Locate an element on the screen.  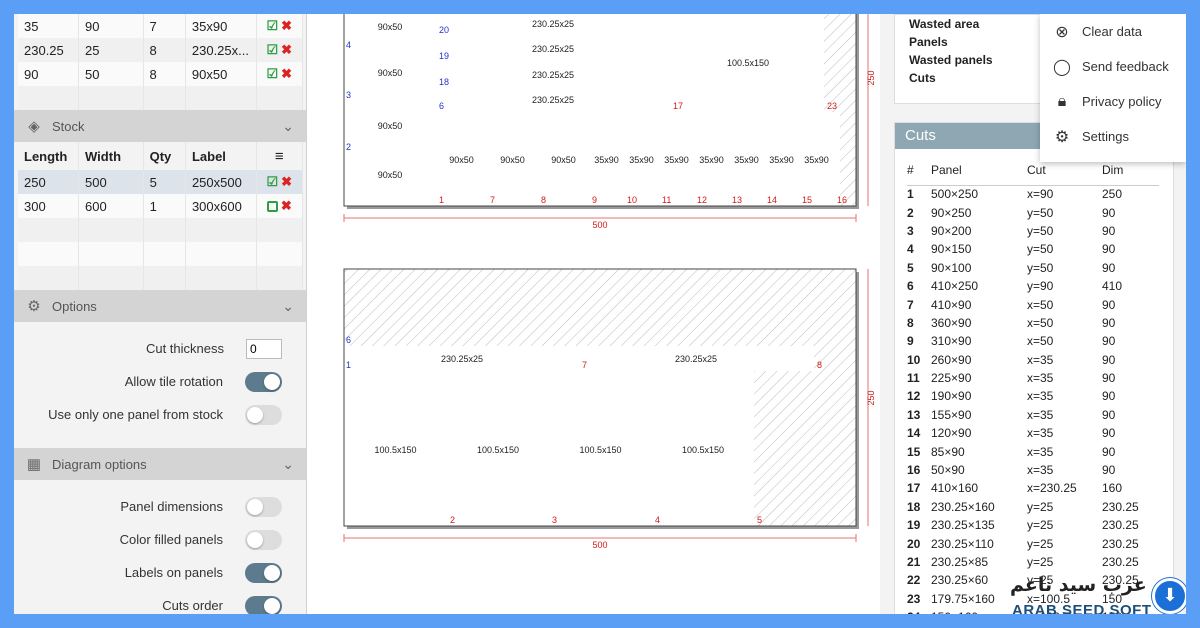
table-row: 90 50 8 90x50 ☑ ✖ is located at coordinates (161, 74).